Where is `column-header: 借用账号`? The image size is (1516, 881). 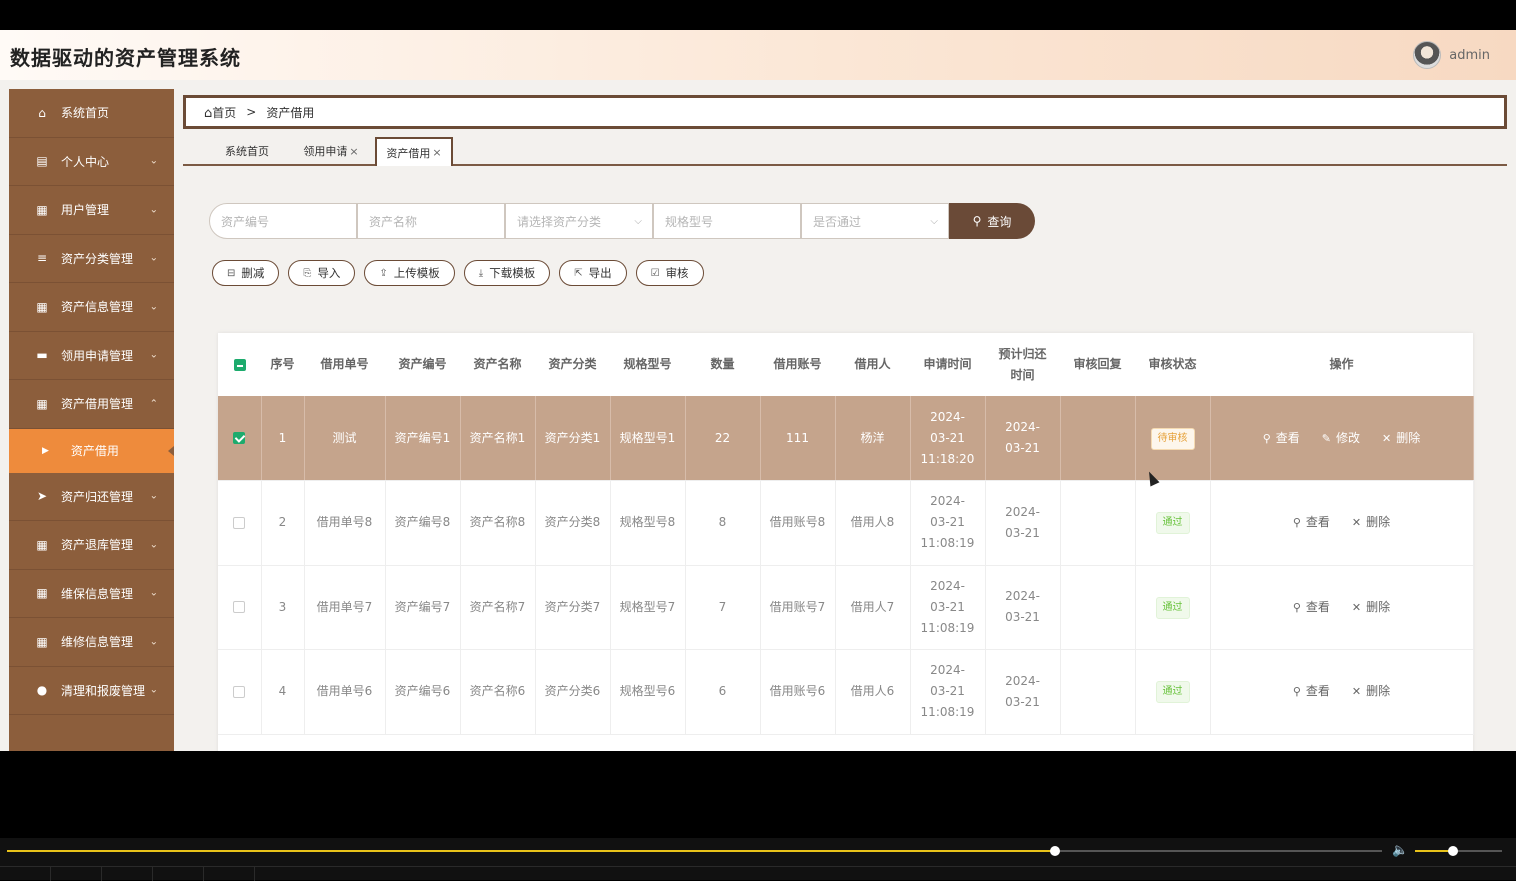 column-header: 借用账号 is located at coordinates (797, 364).